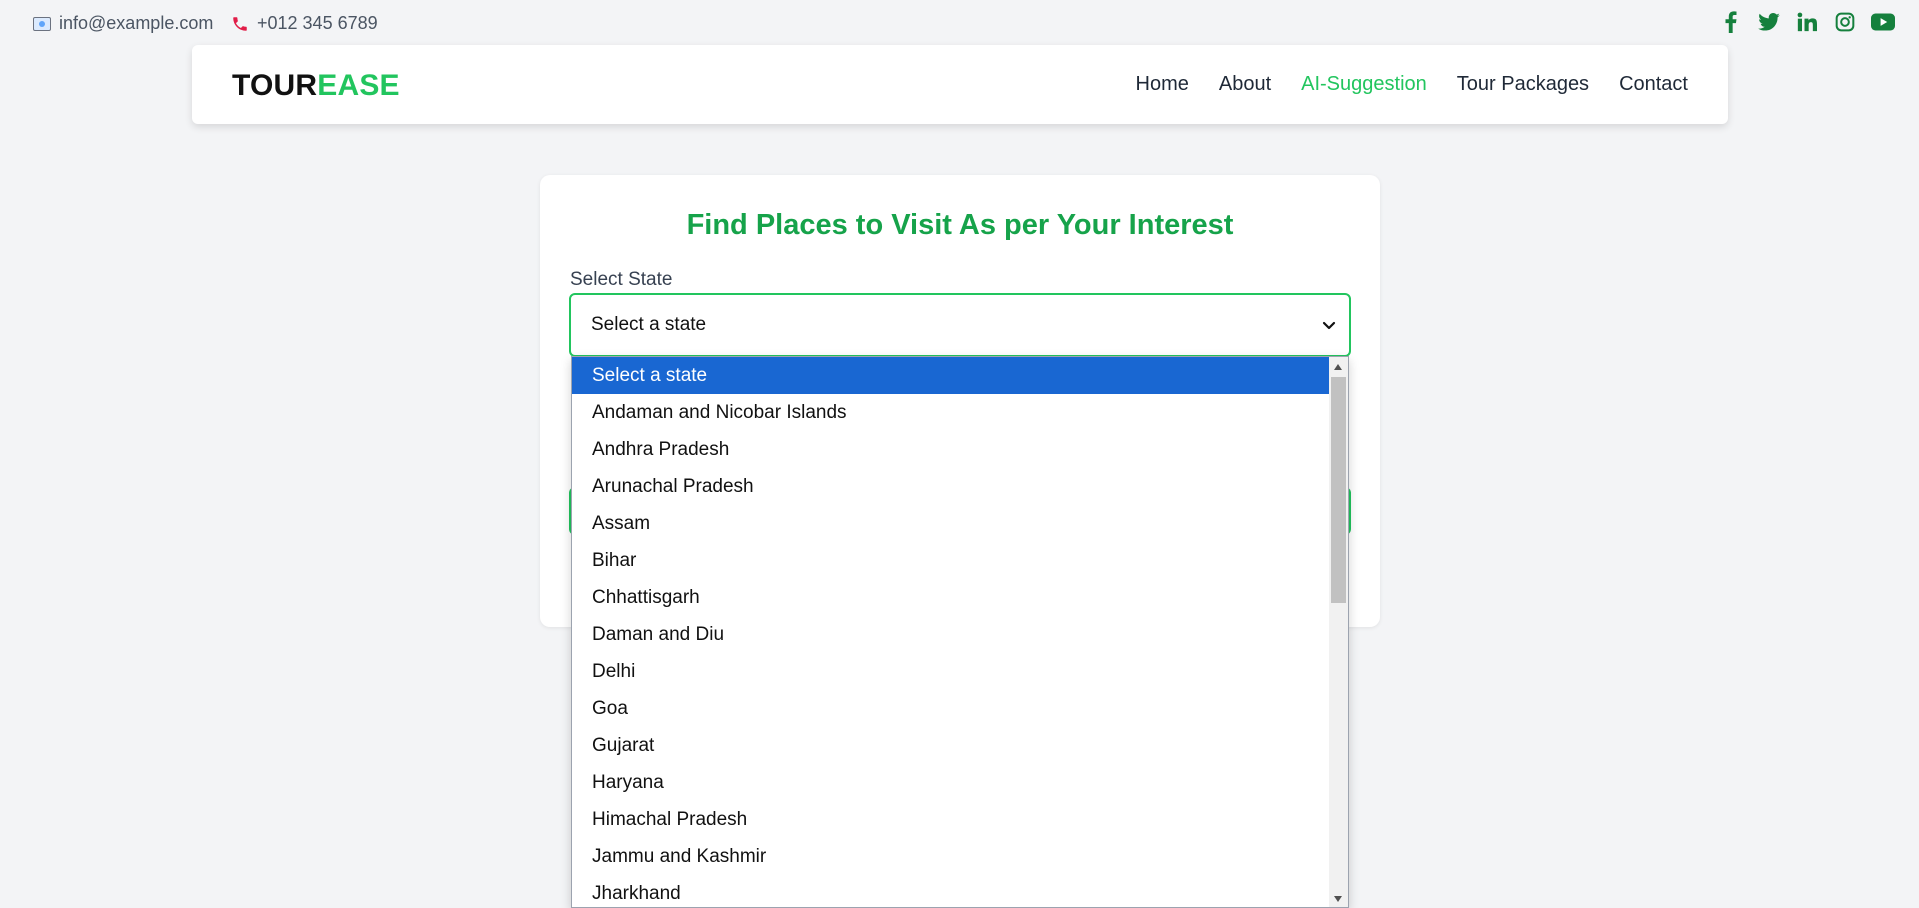  Describe the element at coordinates (950, 560) in the screenshot. I see `state-option: Bihar` at that location.